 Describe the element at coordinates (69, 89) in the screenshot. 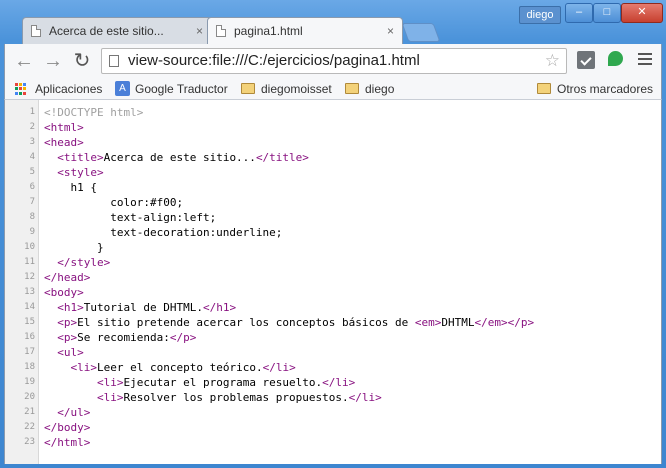

I see `bookmark-label: Aplicaciones` at that location.